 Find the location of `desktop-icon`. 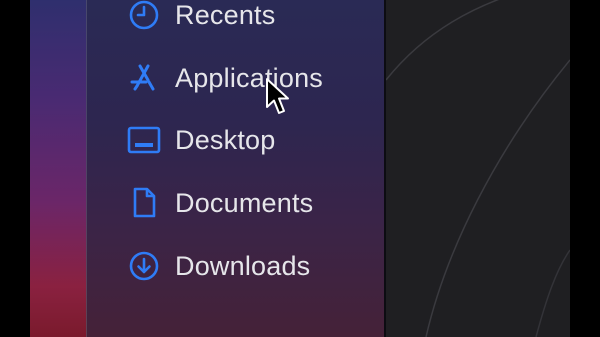

desktop-icon is located at coordinates (144, 140).